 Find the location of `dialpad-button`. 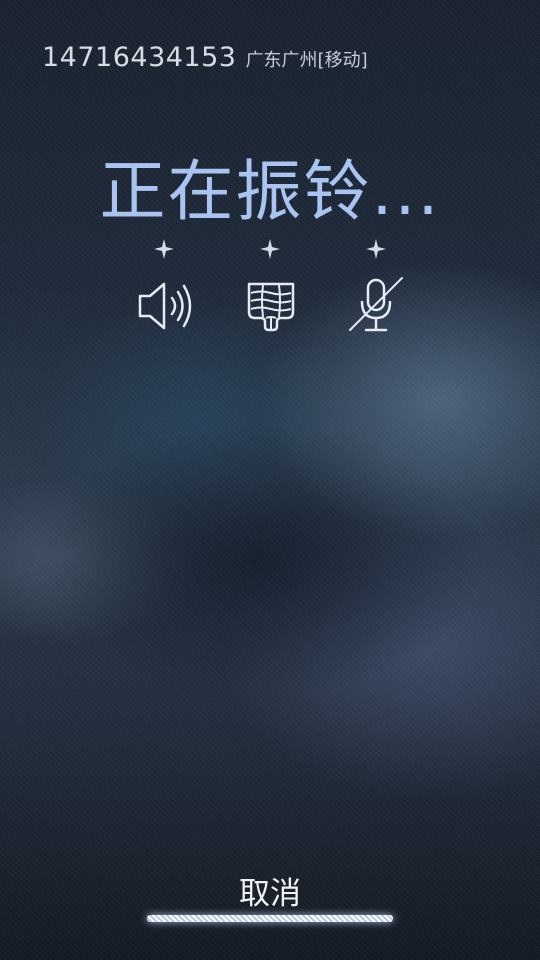

dialpad-button is located at coordinates (271, 306).